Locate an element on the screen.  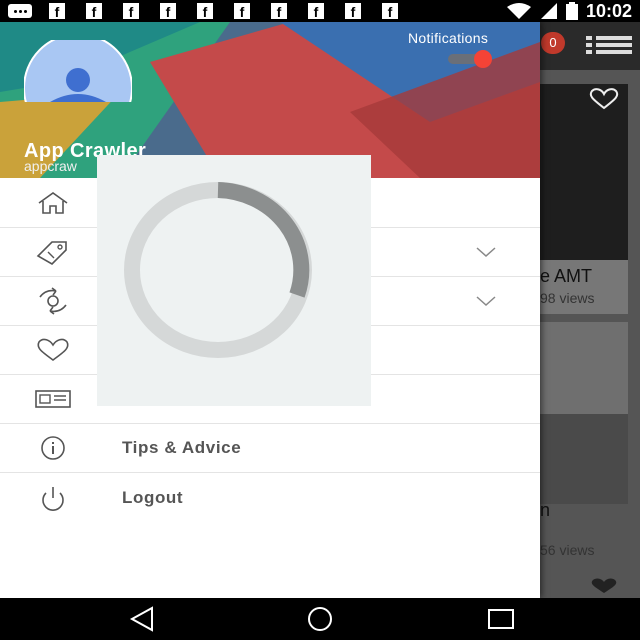
status-bar: f f f f f f f f f f 10:02 is located at coordinates (320, 11).